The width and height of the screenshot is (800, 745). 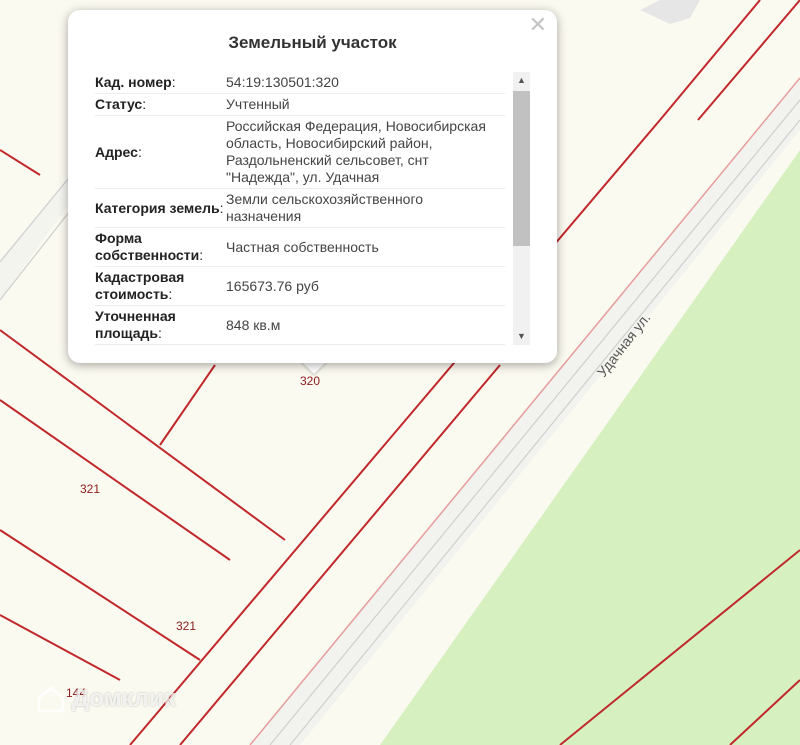 What do you see at coordinates (186, 626) in the screenshot?
I see `plot-label-321-second: 321` at bounding box center [186, 626].